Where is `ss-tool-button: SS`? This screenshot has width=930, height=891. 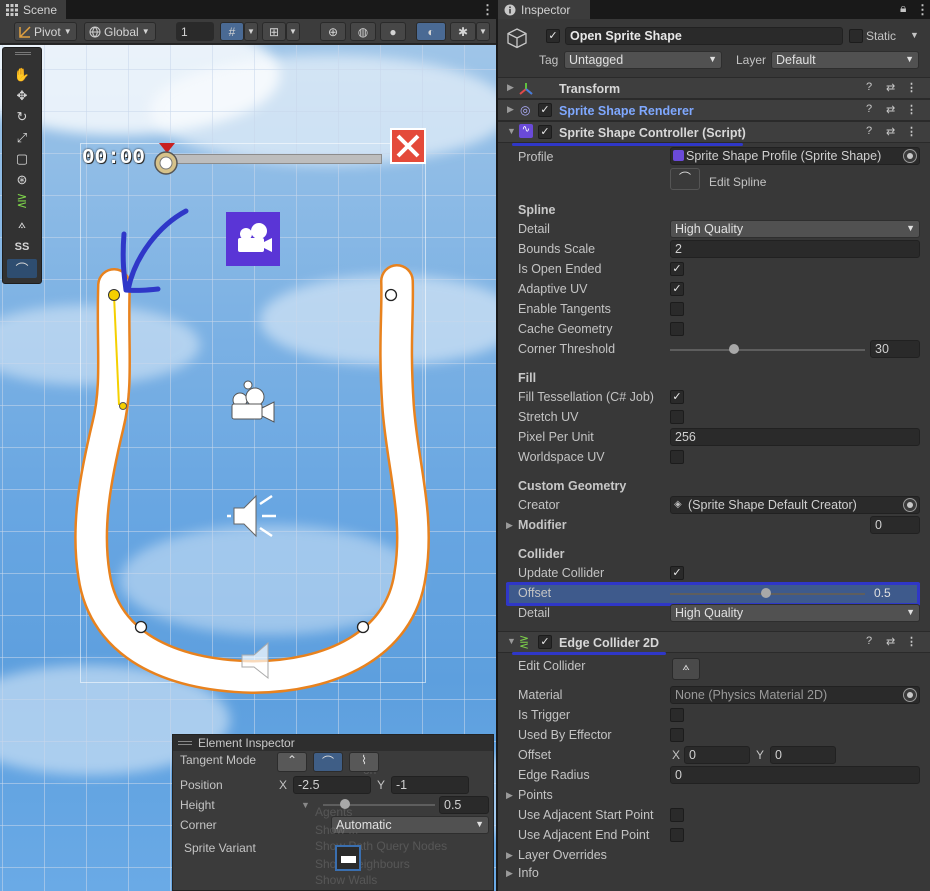
ss-tool-button: SS is located at coordinates (22, 246).